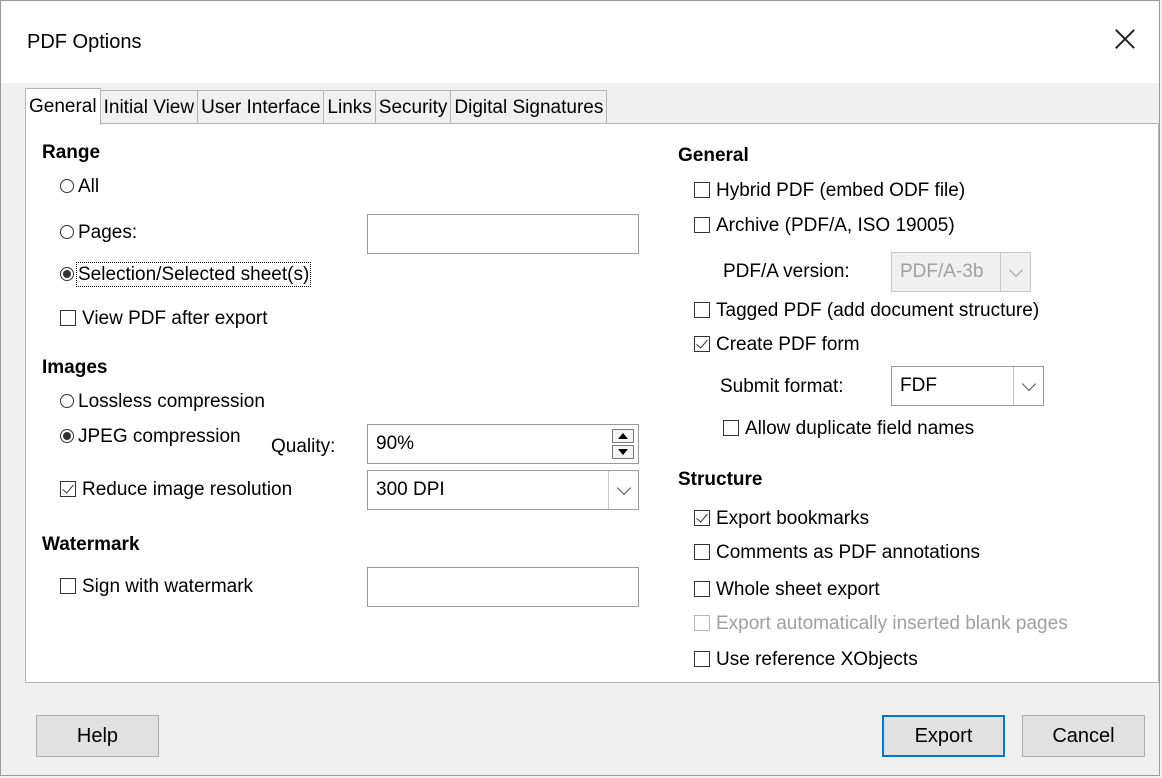 Image resolution: width=1162 pixels, height=778 pixels. I want to click on comments-as-pdf-annotations-checkbox: Comments as PDF annotations, so click(837, 553).